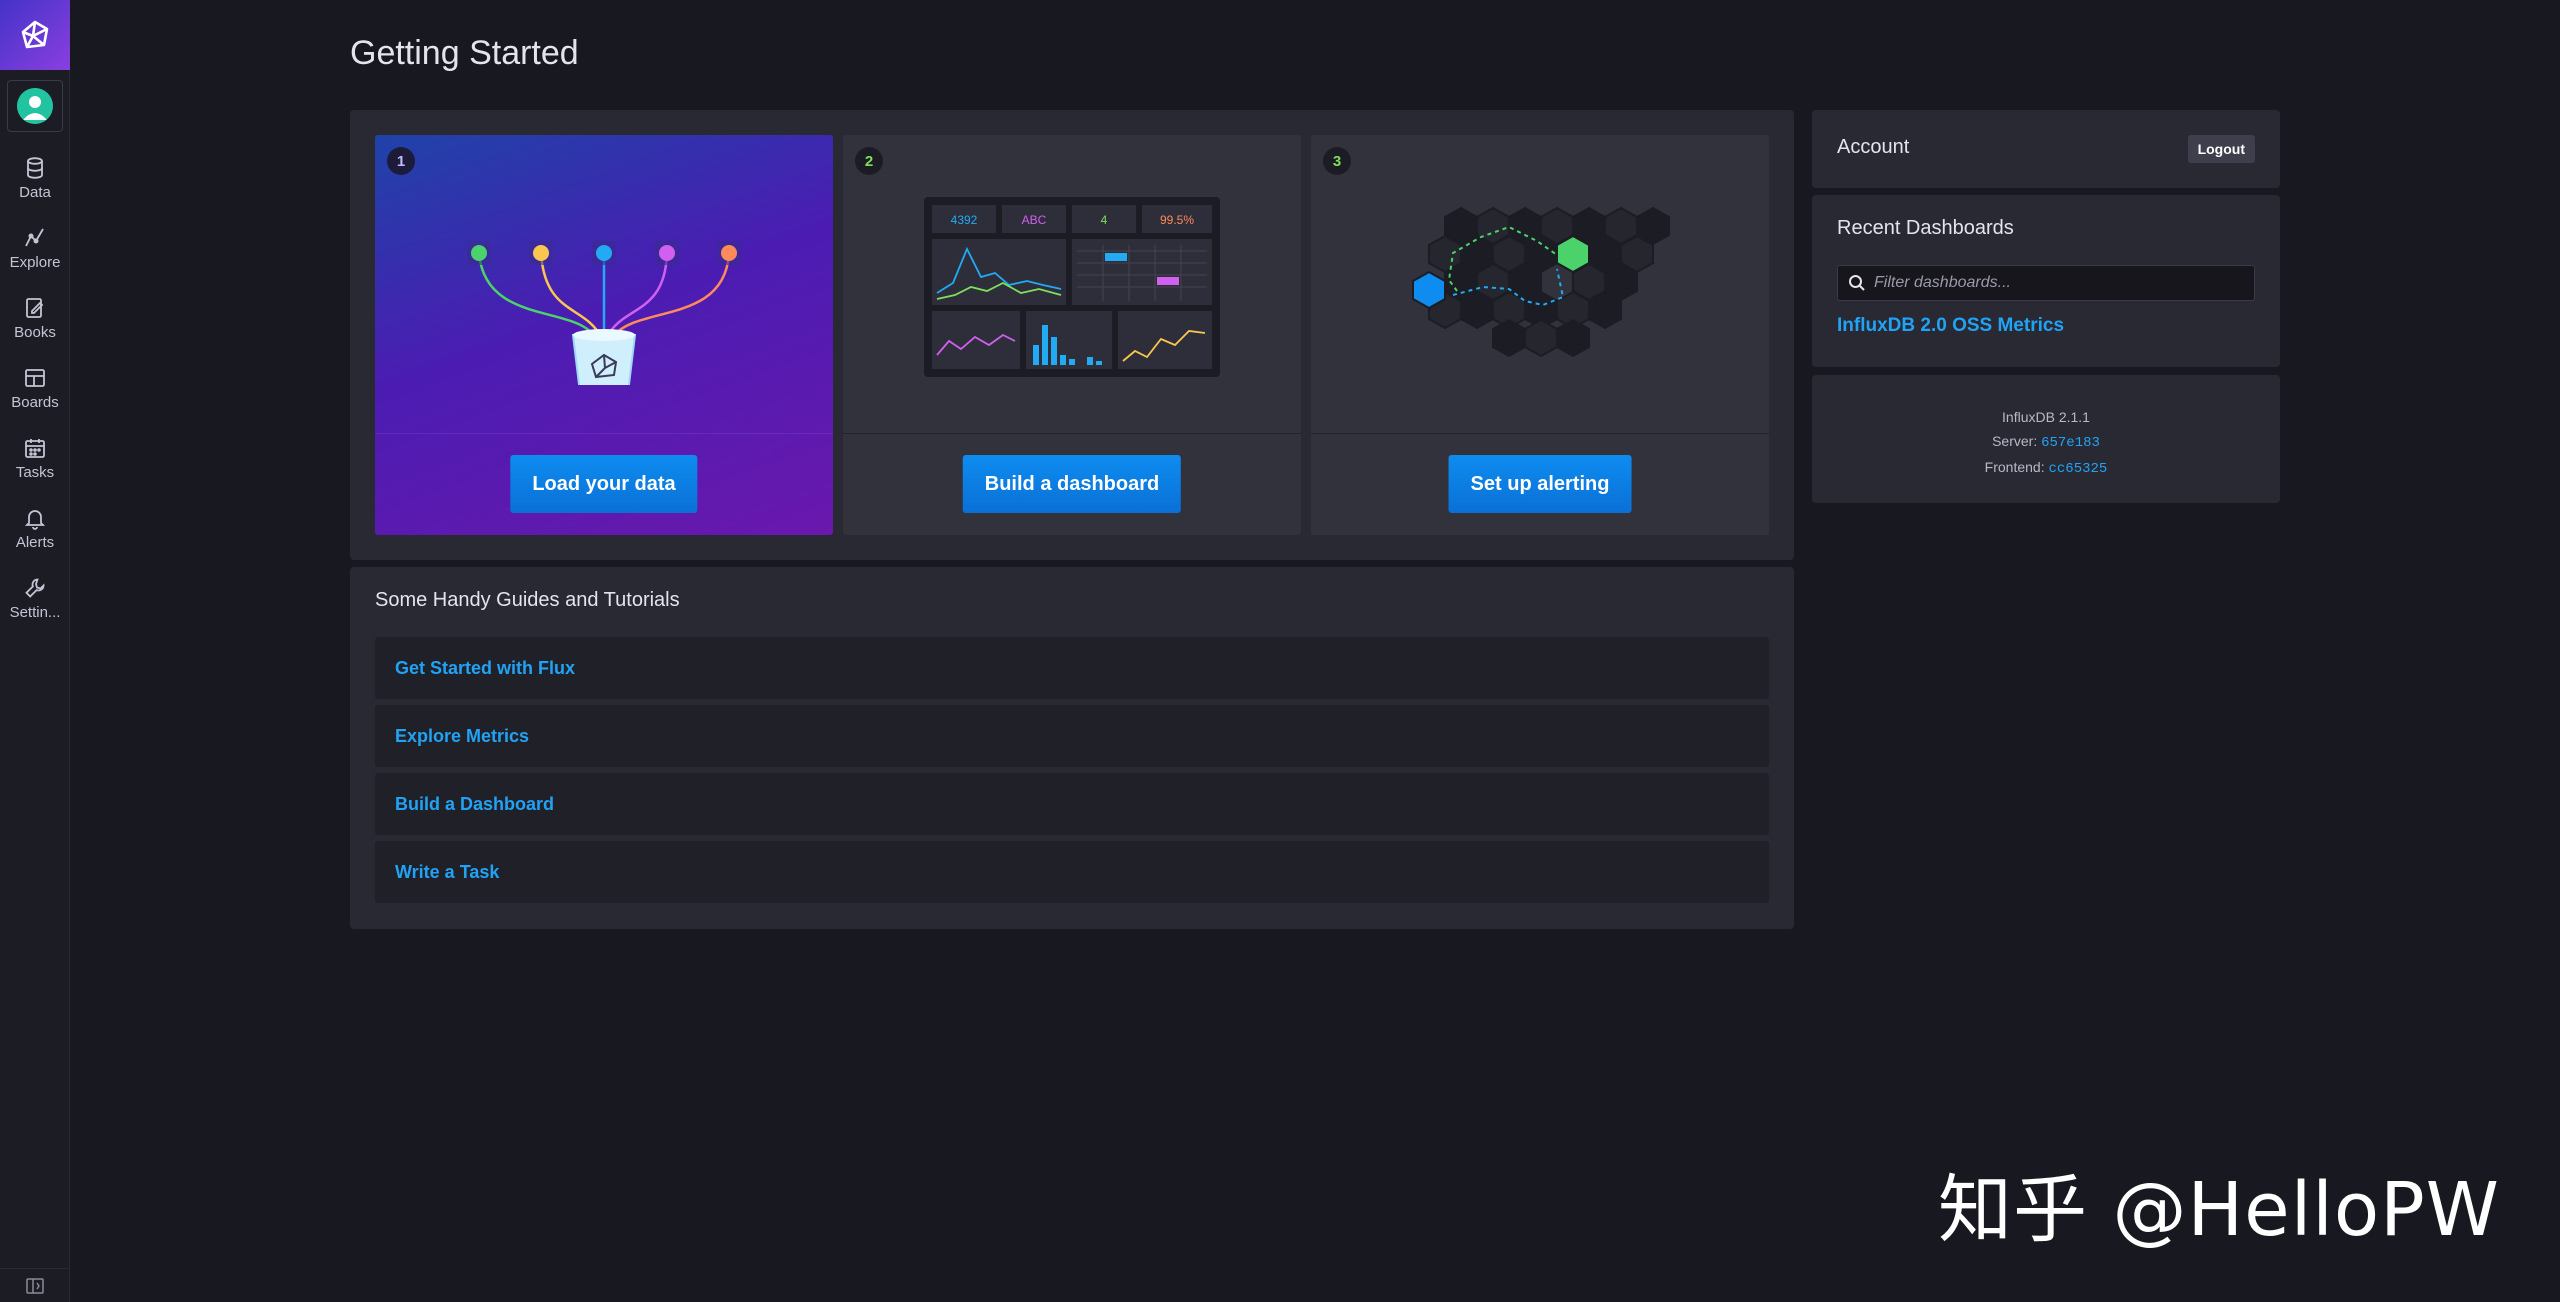 This screenshot has height=1302, width=2560. Describe the element at coordinates (1104, 220) in the screenshot. I see `dash-stat-3: 4` at that location.